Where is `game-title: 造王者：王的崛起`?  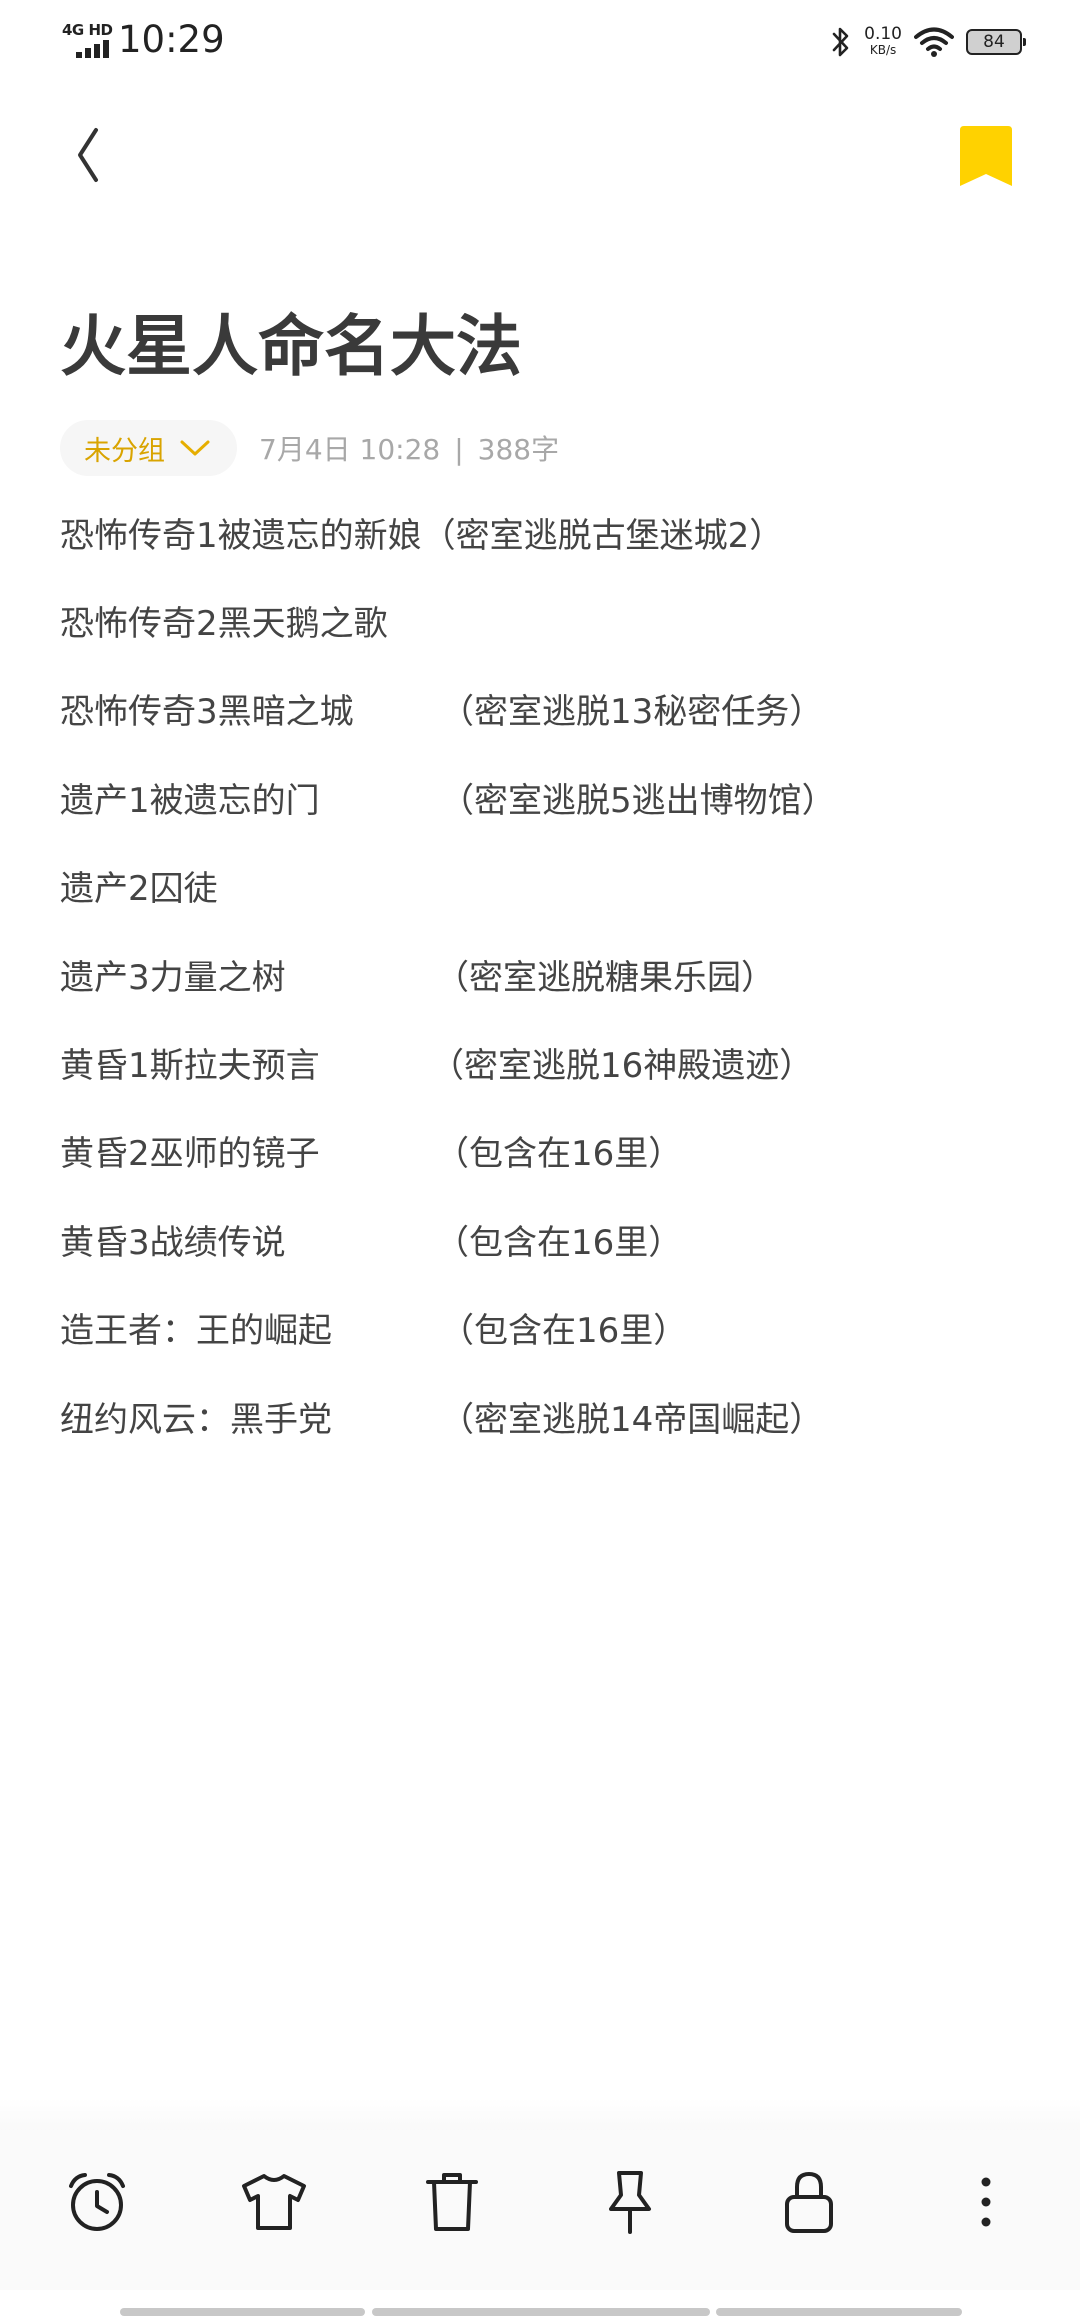 game-title: 造王者：王的崛起 is located at coordinates (196, 1331).